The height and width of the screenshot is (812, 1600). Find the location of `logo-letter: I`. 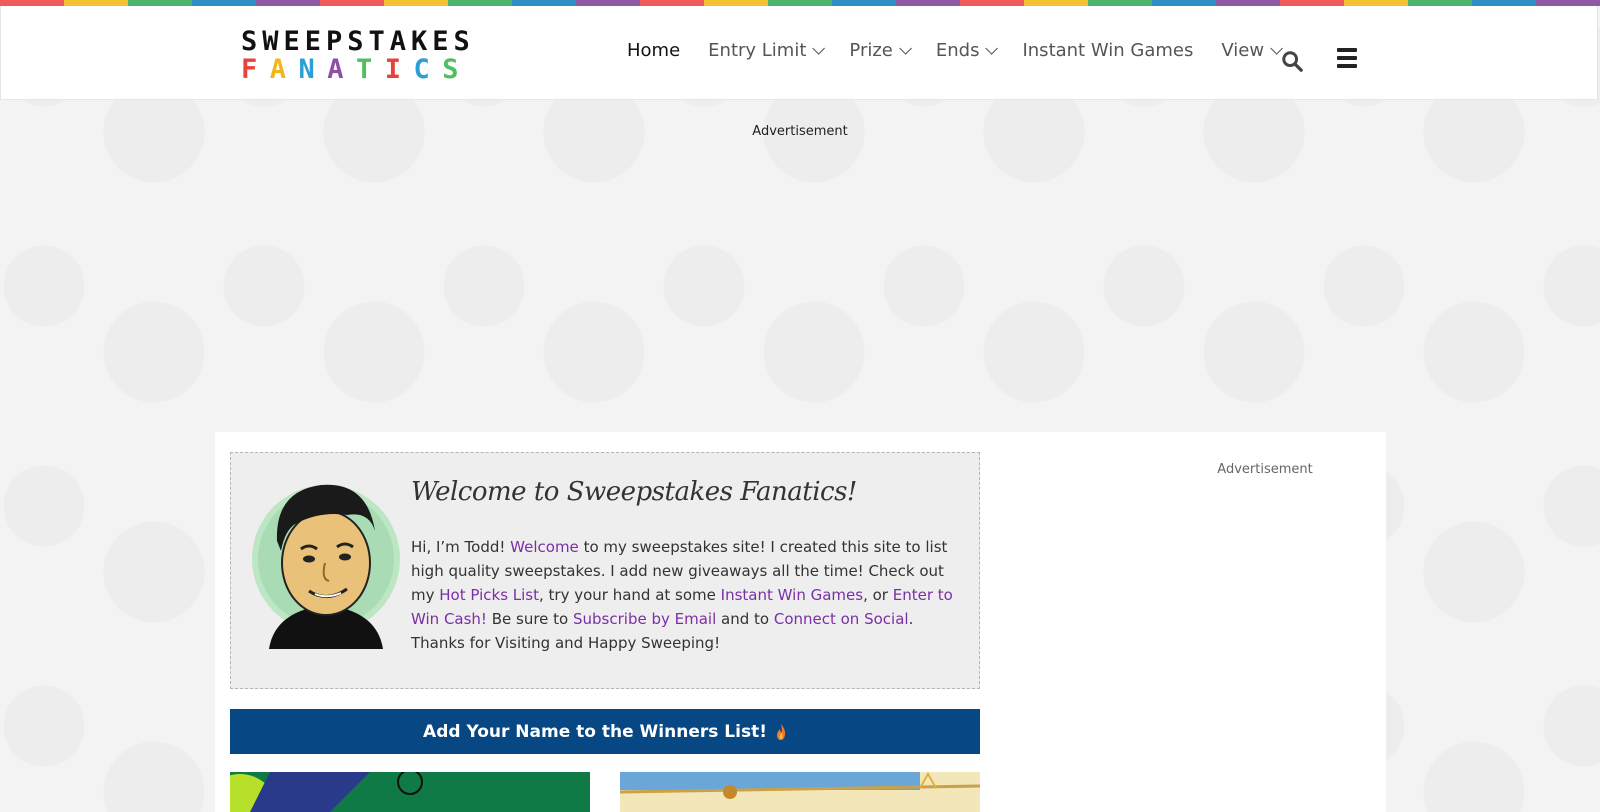

logo-letter: I is located at coordinates (393, 69).